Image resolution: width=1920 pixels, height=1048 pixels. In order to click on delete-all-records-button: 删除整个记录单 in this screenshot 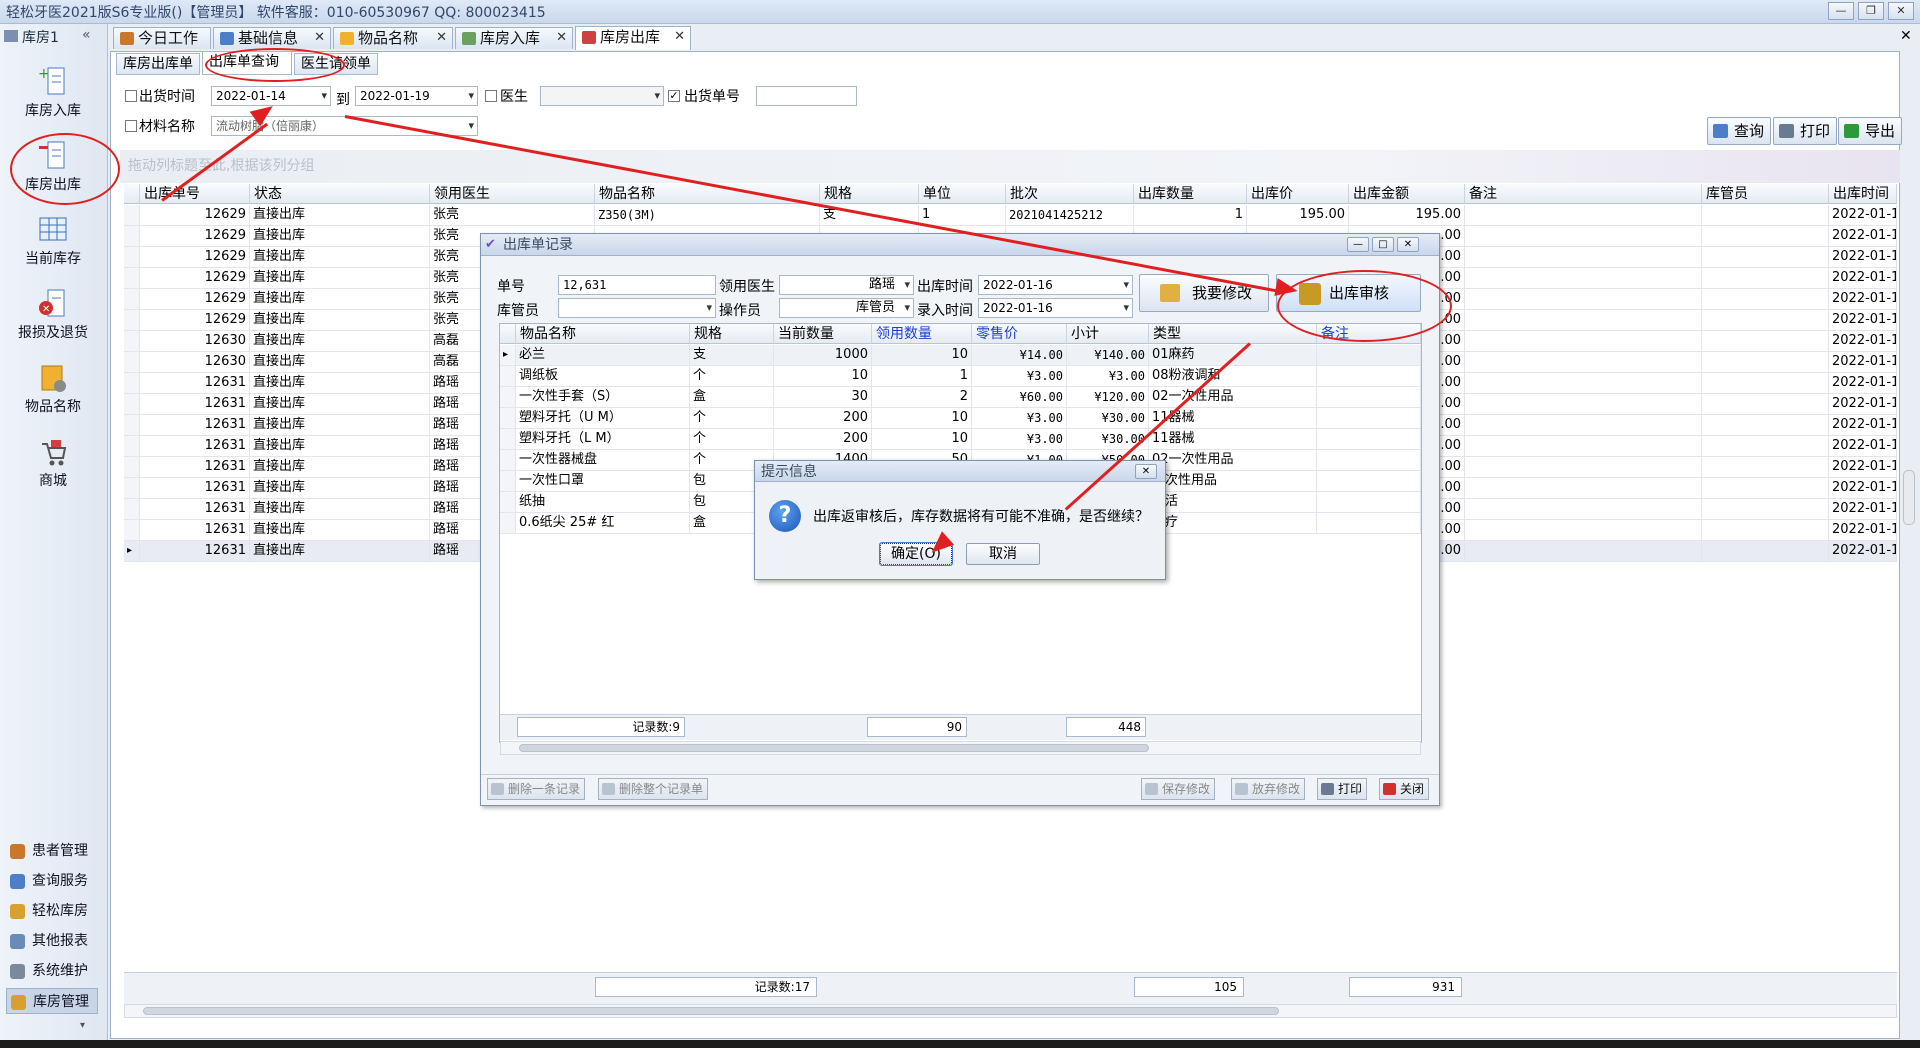, I will do `click(653, 789)`.